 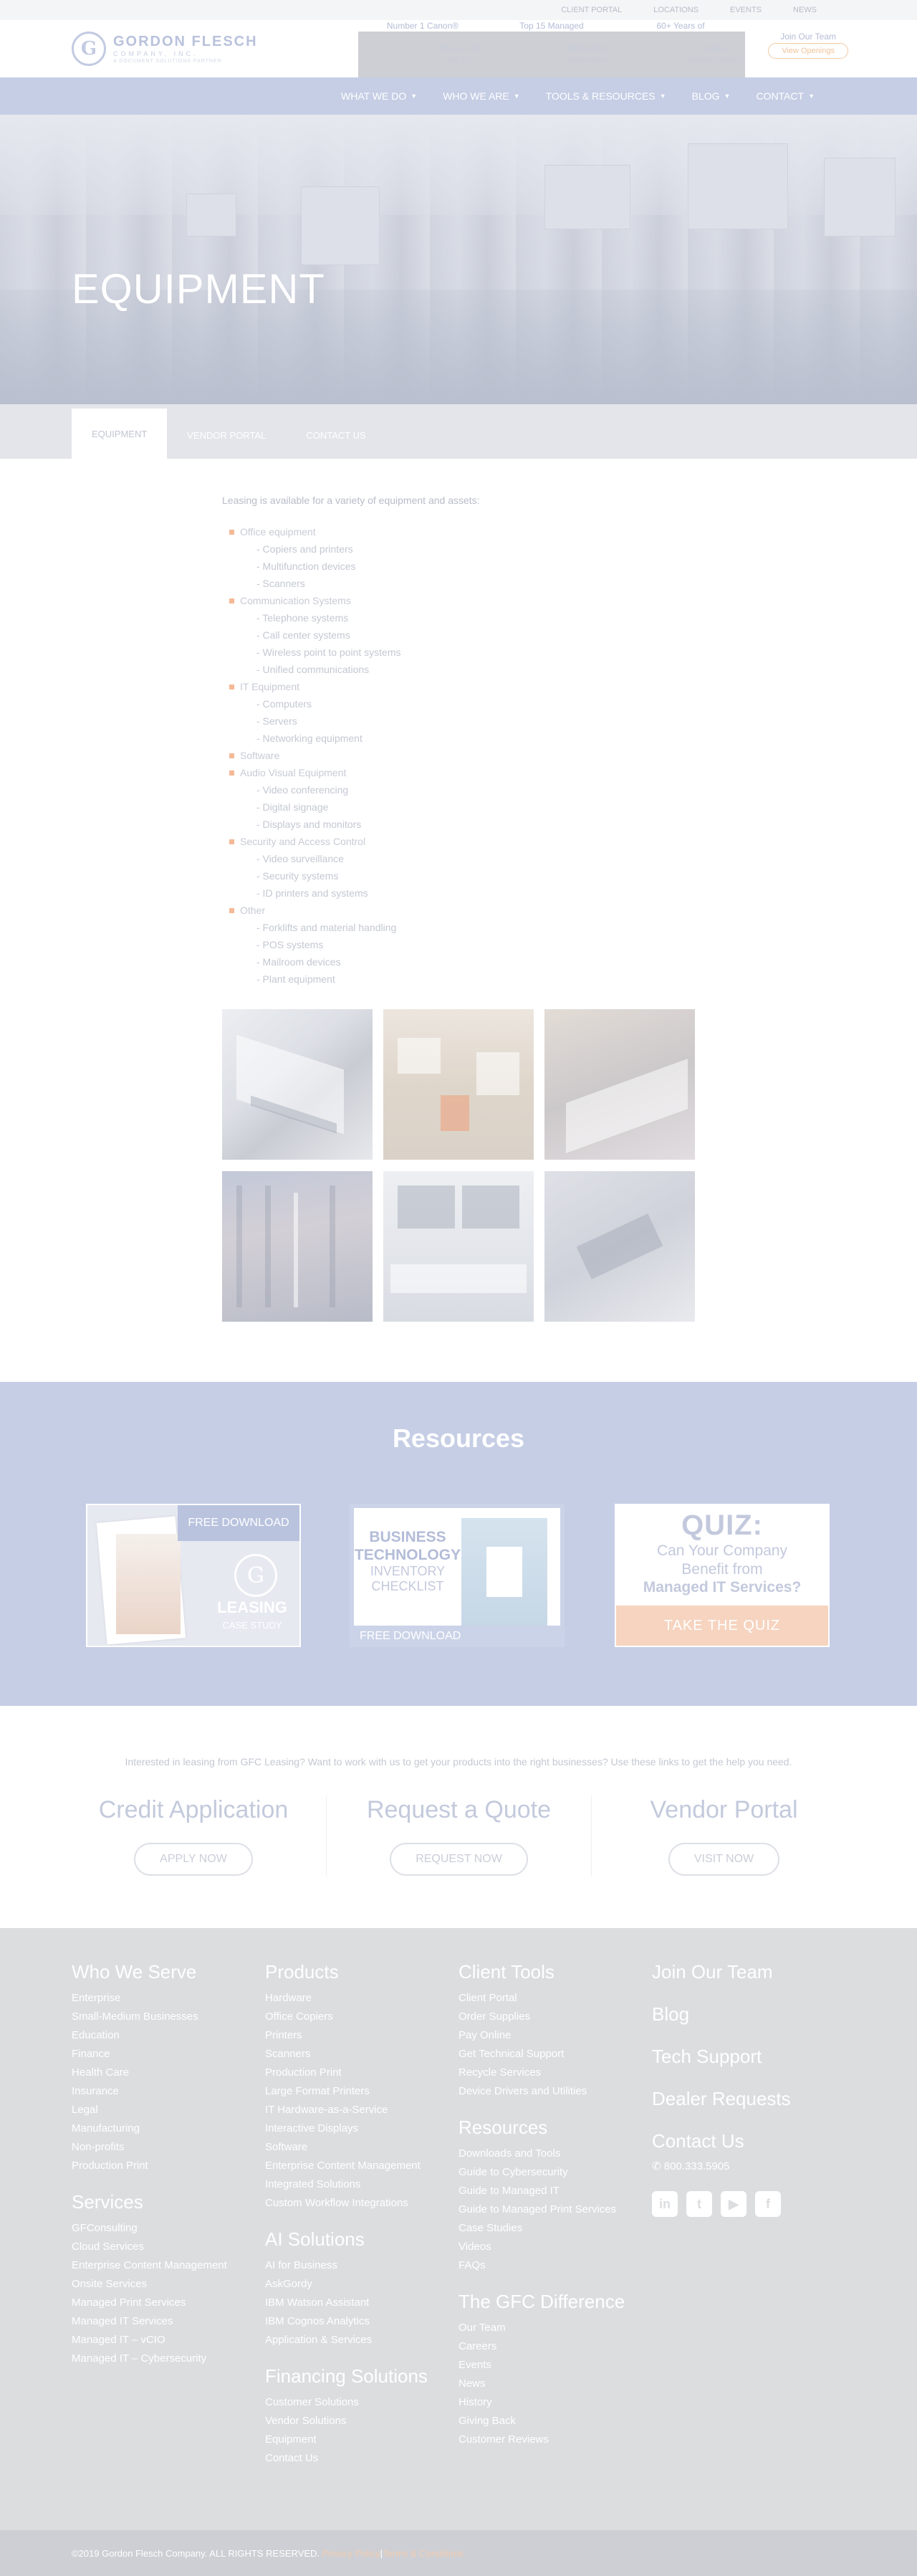 What do you see at coordinates (544, 2228) in the screenshot?
I see `footer-link: Case Studies` at bounding box center [544, 2228].